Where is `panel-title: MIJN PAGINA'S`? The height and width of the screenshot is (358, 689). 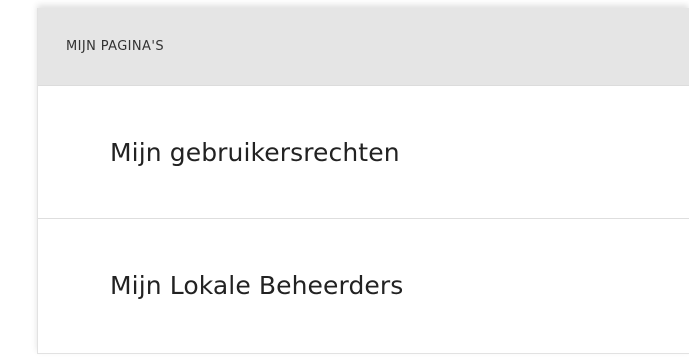
panel-title: MIJN PAGINA'S is located at coordinates (115, 46).